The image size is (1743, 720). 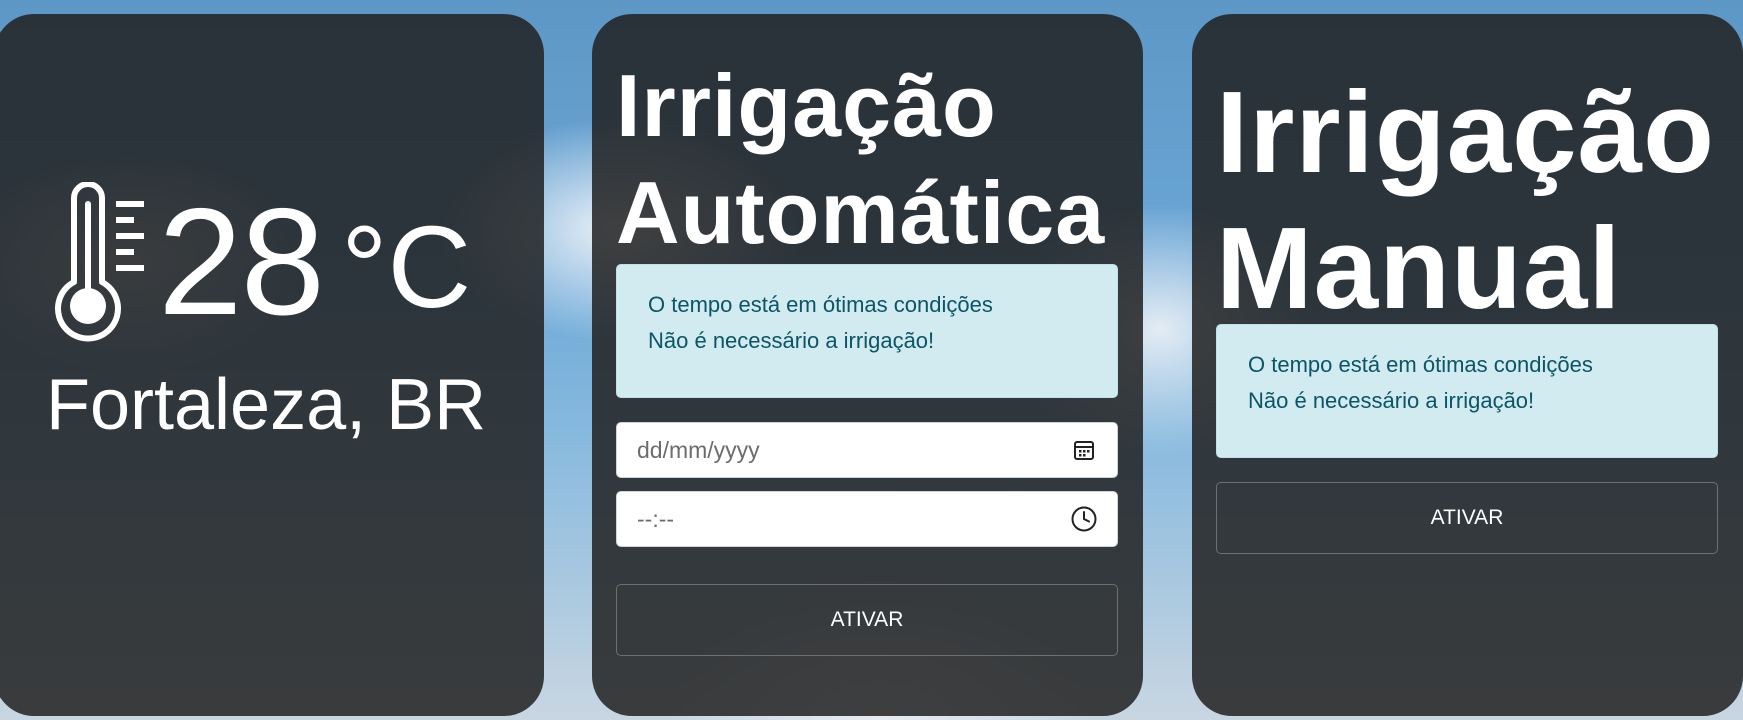 What do you see at coordinates (1465, 200) in the screenshot?
I see `manual-irrigation-title: Irrigação Manual` at bounding box center [1465, 200].